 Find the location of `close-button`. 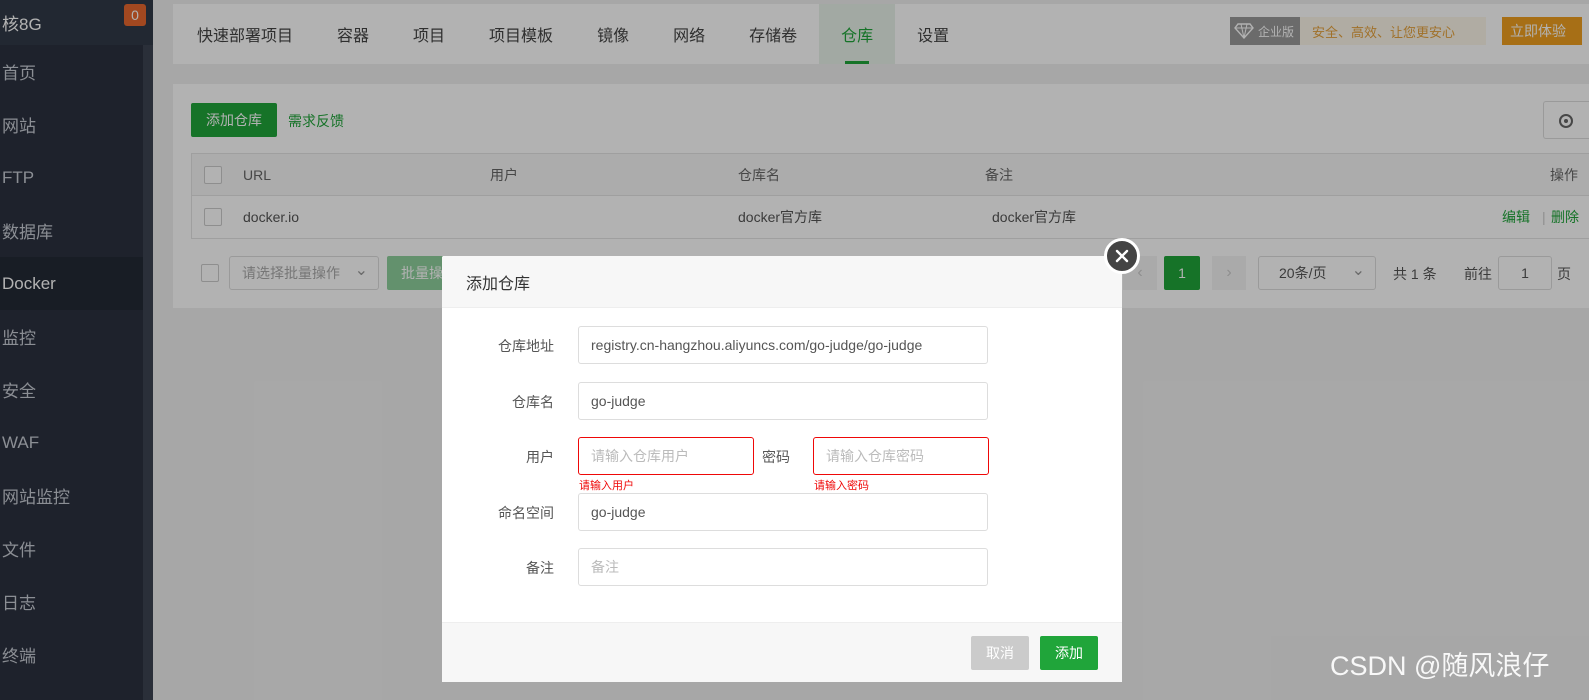

close-button is located at coordinates (1122, 256).